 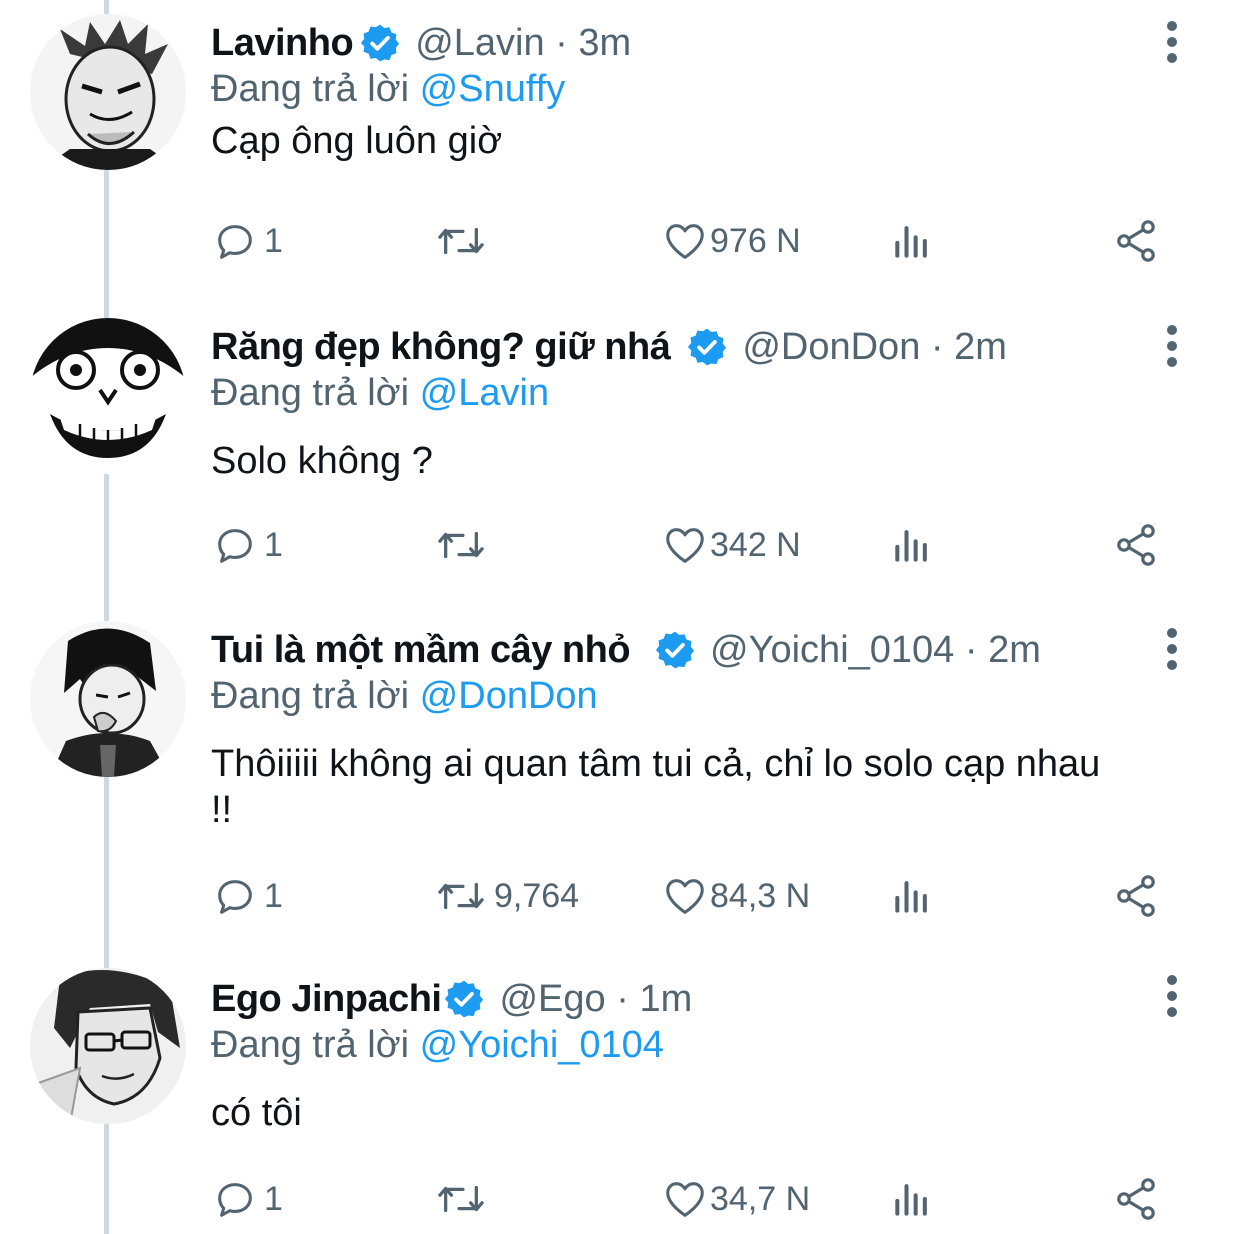 What do you see at coordinates (326, 999) in the screenshot?
I see `display-name: Ego Jinpachi` at bounding box center [326, 999].